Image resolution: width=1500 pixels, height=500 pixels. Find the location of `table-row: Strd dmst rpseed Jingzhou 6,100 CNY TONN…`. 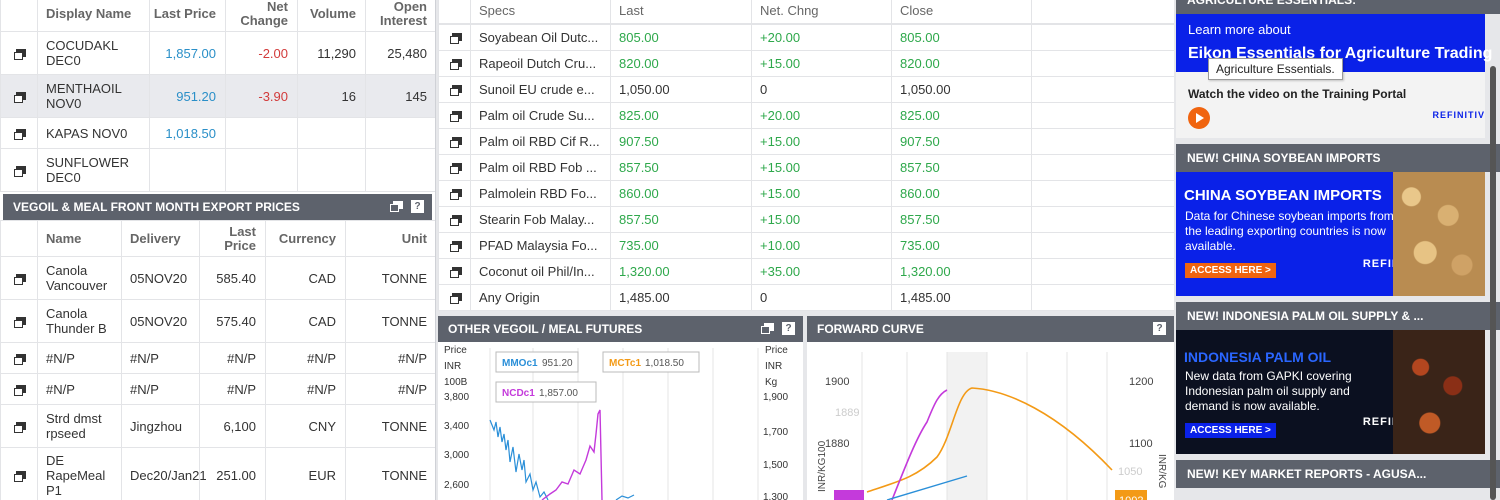

table-row: Strd dmst rpseed Jingzhou 6,100 CNY TONN… is located at coordinates (217, 426).